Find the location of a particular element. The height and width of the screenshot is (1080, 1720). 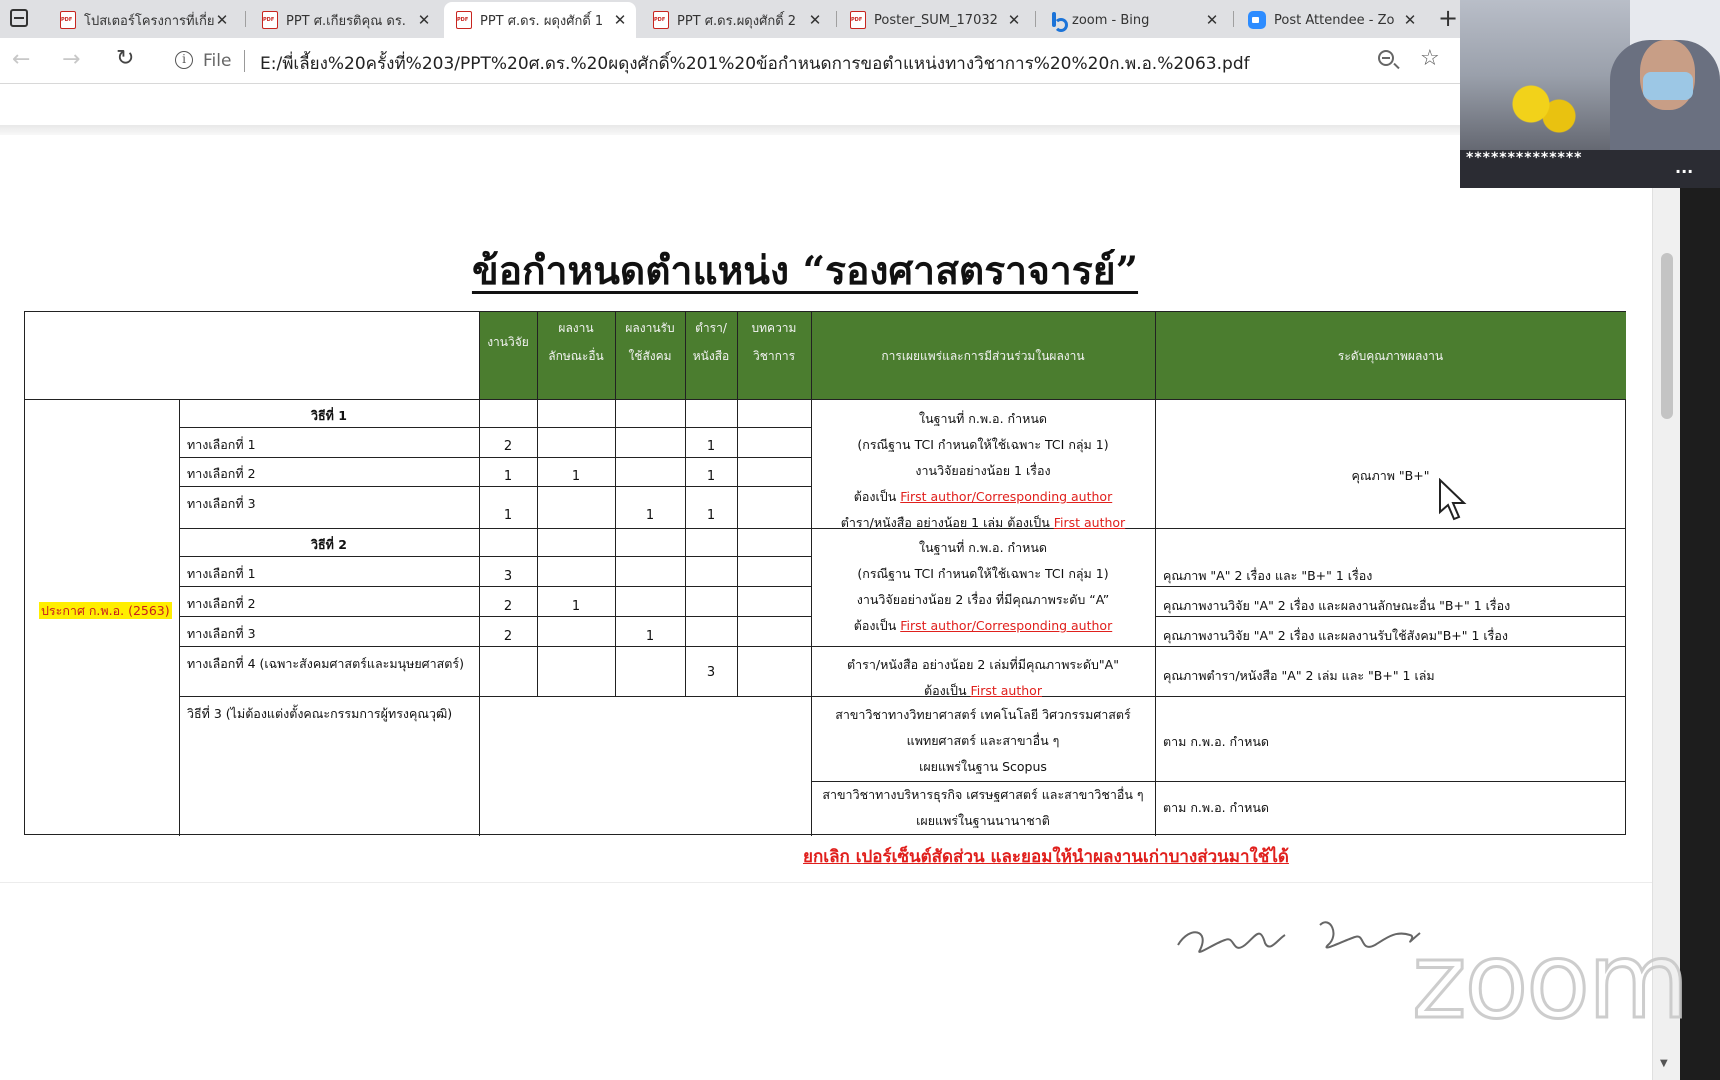

method-1-label: วิธีที่ 1 is located at coordinates (329, 415).